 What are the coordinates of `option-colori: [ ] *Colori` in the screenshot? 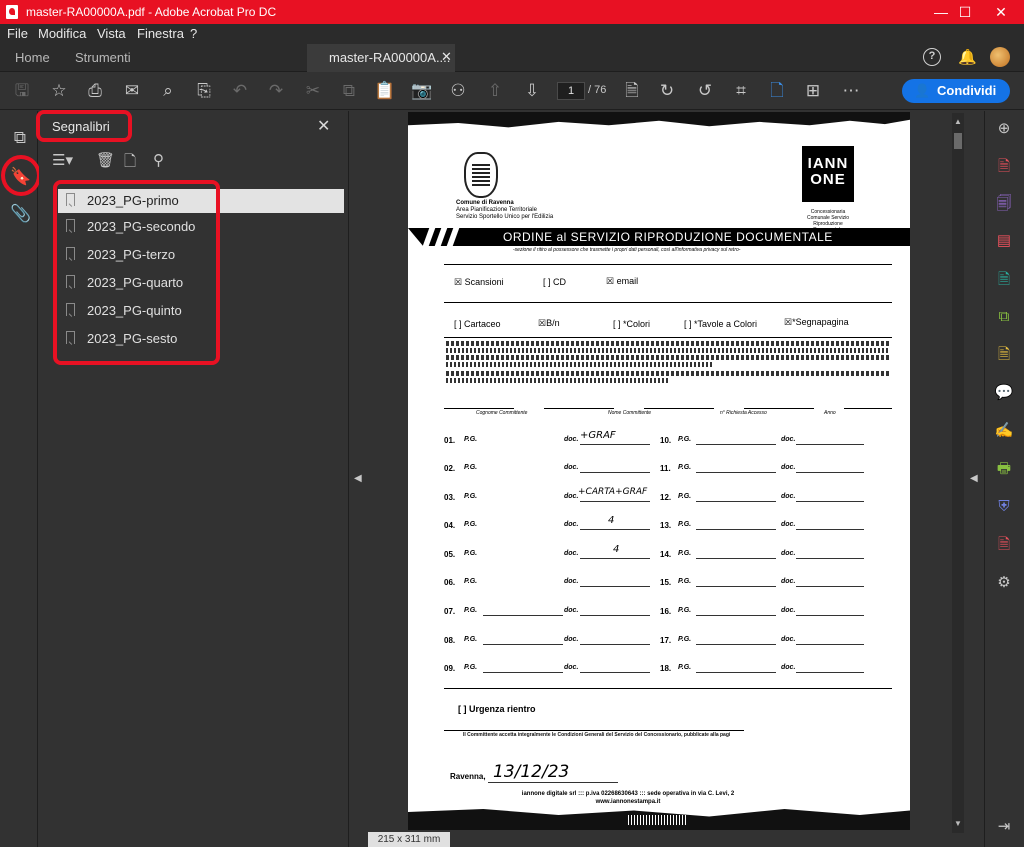 It's located at (632, 324).